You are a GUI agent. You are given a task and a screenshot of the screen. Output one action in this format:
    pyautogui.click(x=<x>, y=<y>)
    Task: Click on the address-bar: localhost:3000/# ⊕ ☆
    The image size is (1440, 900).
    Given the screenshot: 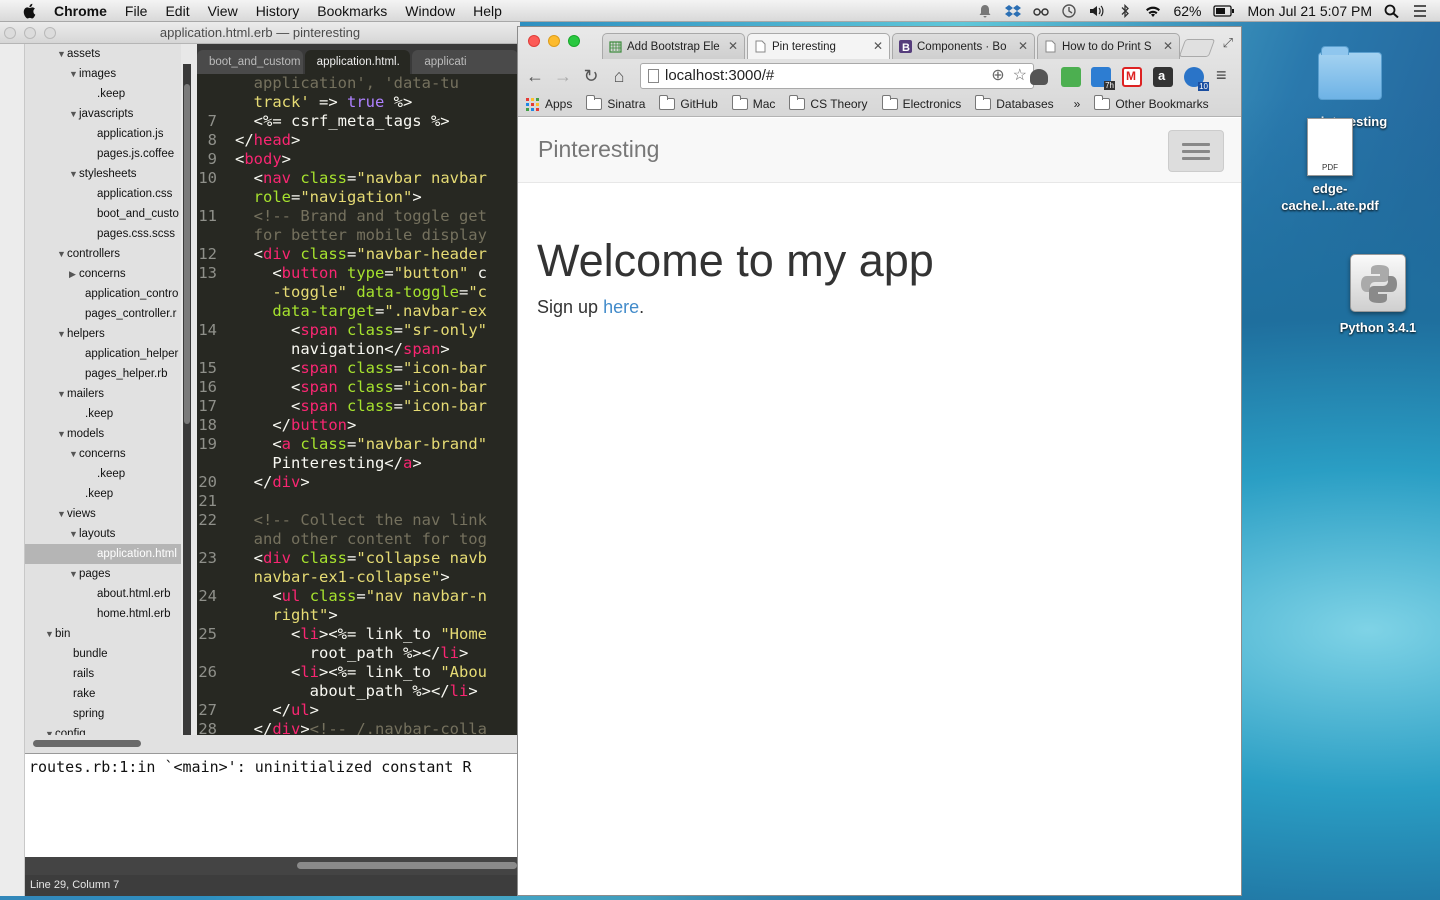 What is the action you would take?
    pyautogui.click(x=837, y=76)
    